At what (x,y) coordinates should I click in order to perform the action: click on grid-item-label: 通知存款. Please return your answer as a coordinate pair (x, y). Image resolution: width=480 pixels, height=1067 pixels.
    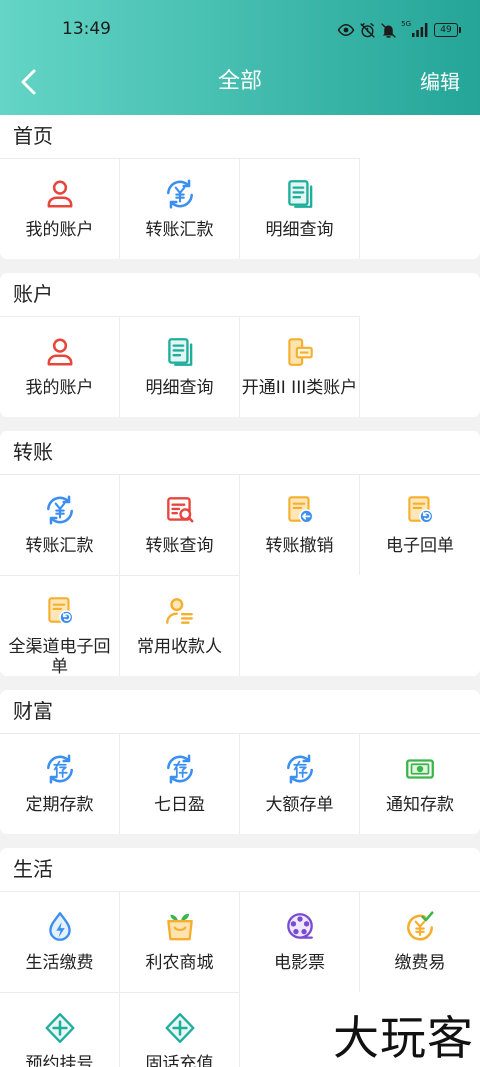
    Looking at the image, I should click on (420, 805).